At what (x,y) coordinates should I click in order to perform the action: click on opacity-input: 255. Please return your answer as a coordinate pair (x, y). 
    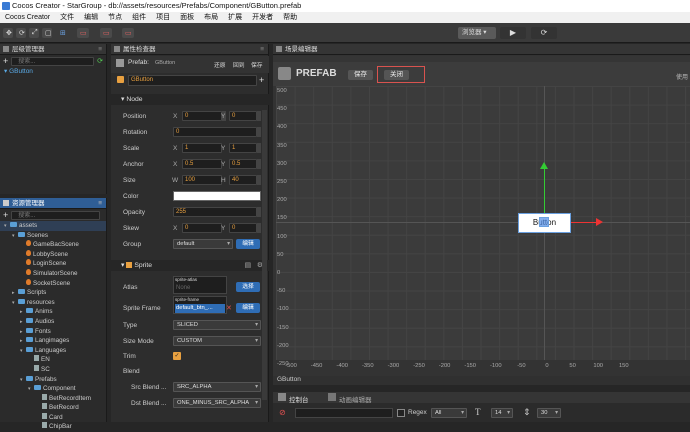
    Looking at the image, I should click on (215, 212).